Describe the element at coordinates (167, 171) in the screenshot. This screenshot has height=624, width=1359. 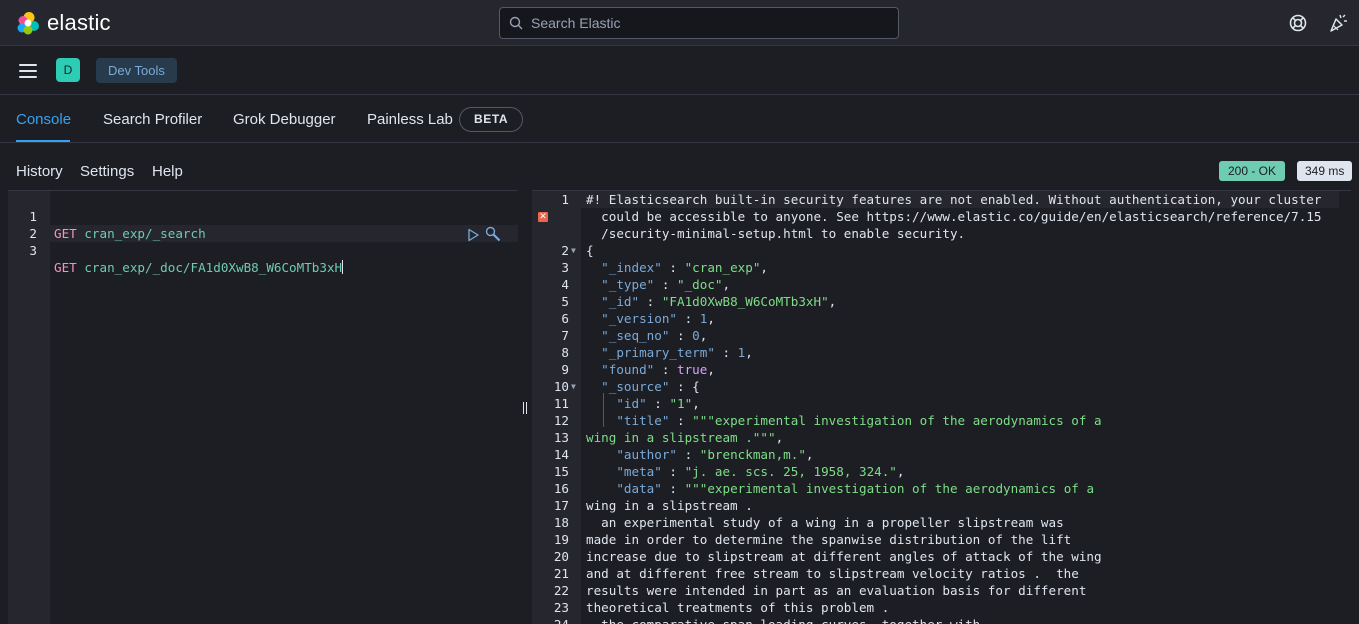
I see `help-link: Help` at that location.